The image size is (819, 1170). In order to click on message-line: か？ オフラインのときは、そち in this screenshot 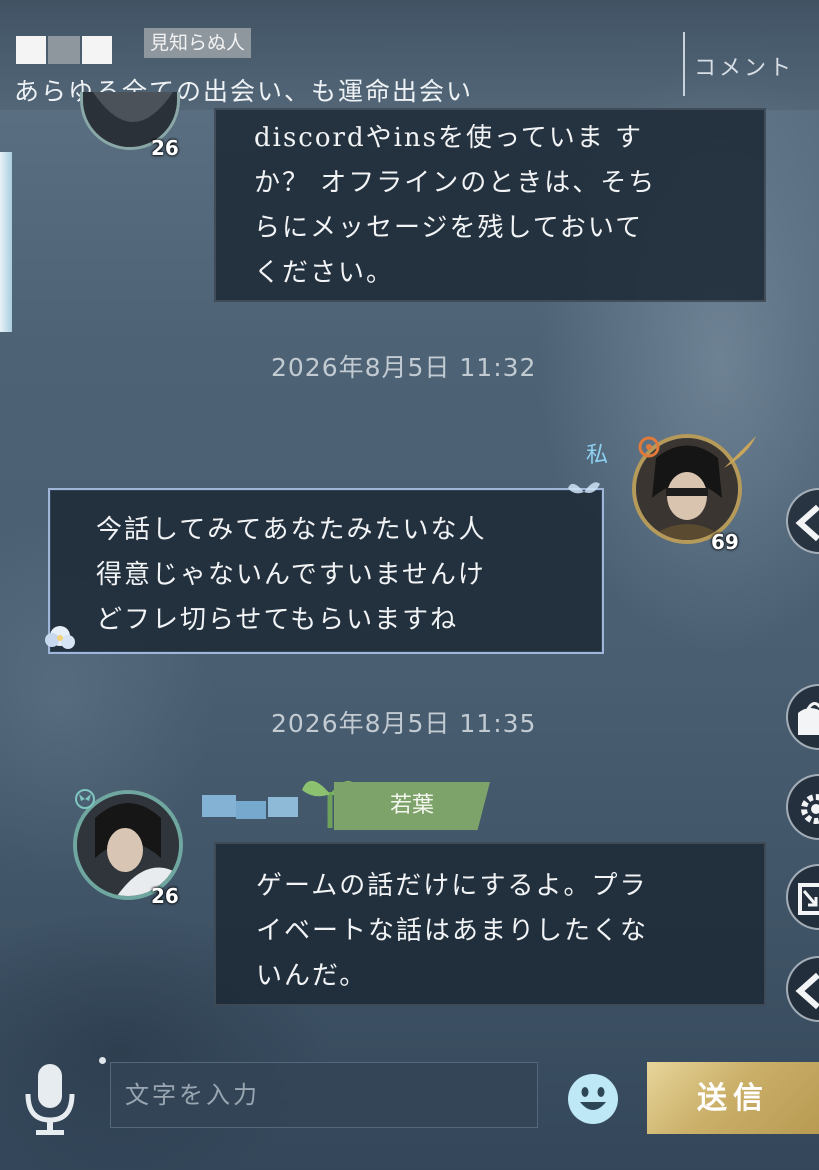, I will do `click(455, 183)`.